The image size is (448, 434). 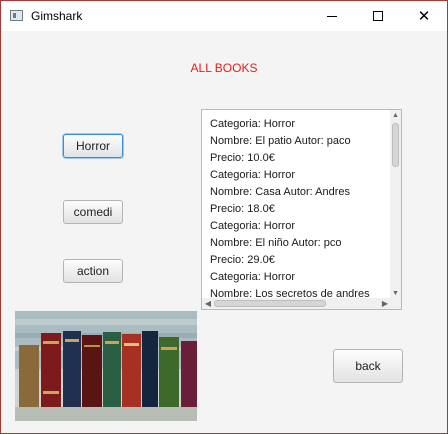 I want to click on text-line: Nombre: Casa Autor: Andres, so click(x=280, y=192).